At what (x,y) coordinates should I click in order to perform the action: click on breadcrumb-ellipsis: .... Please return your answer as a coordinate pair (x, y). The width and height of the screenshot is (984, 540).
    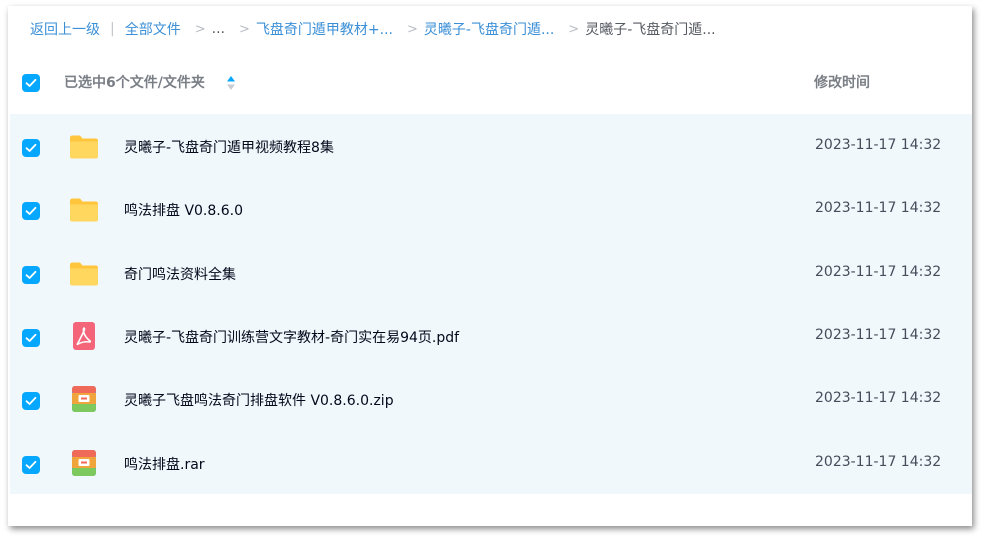
    Looking at the image, I should click on (218, 29).